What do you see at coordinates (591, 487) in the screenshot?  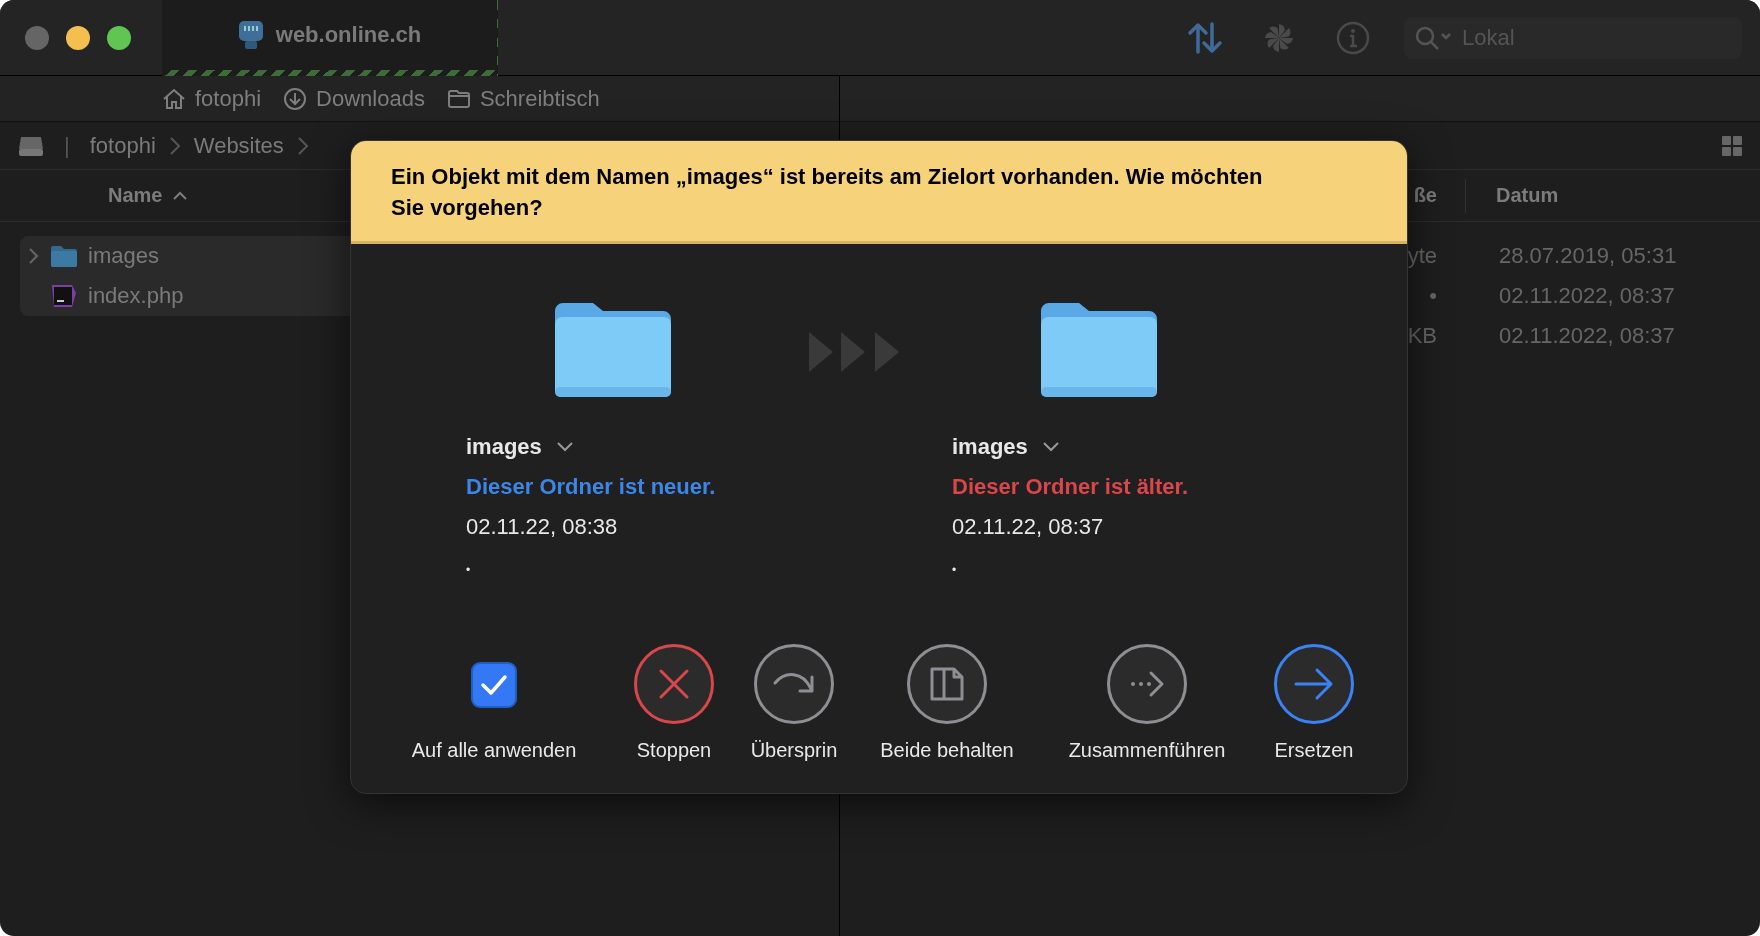 I see `age-status: Dieser Ordner ist neuer.` at bounding box center [591, 487].